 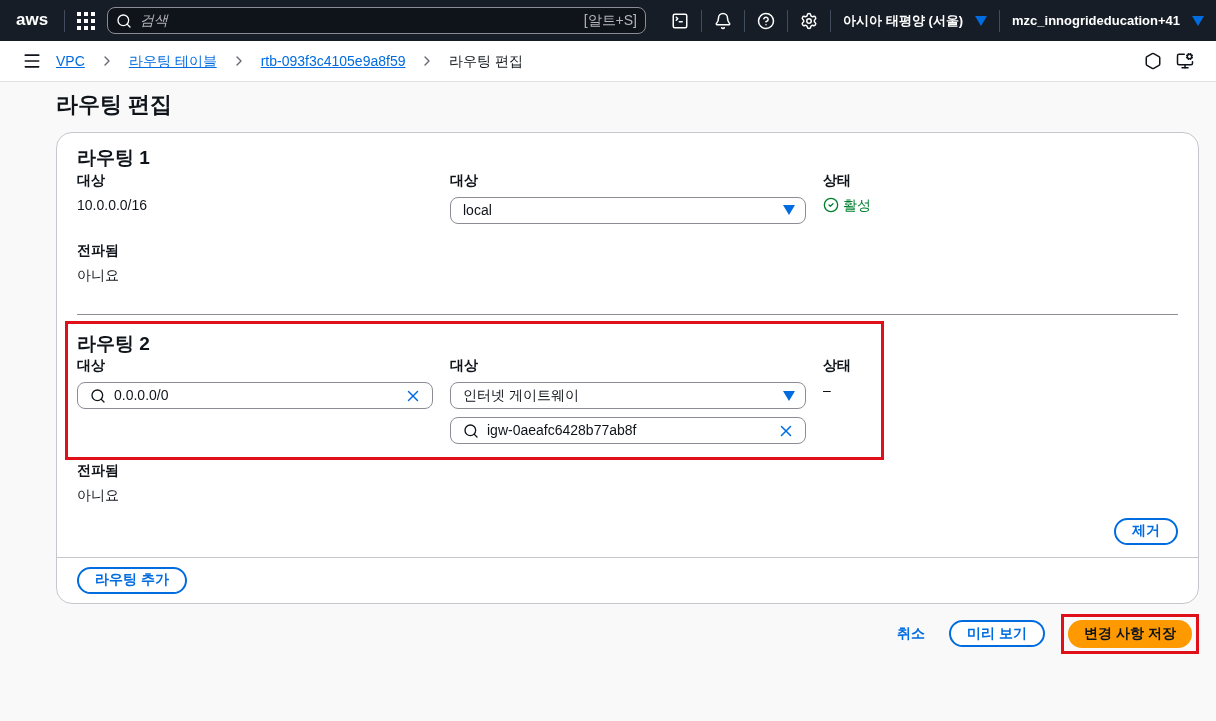 What do you see at coordinates (34, 20) in the screenshot?
I see `aws-logo: aws` at bounding box center [34, 20].